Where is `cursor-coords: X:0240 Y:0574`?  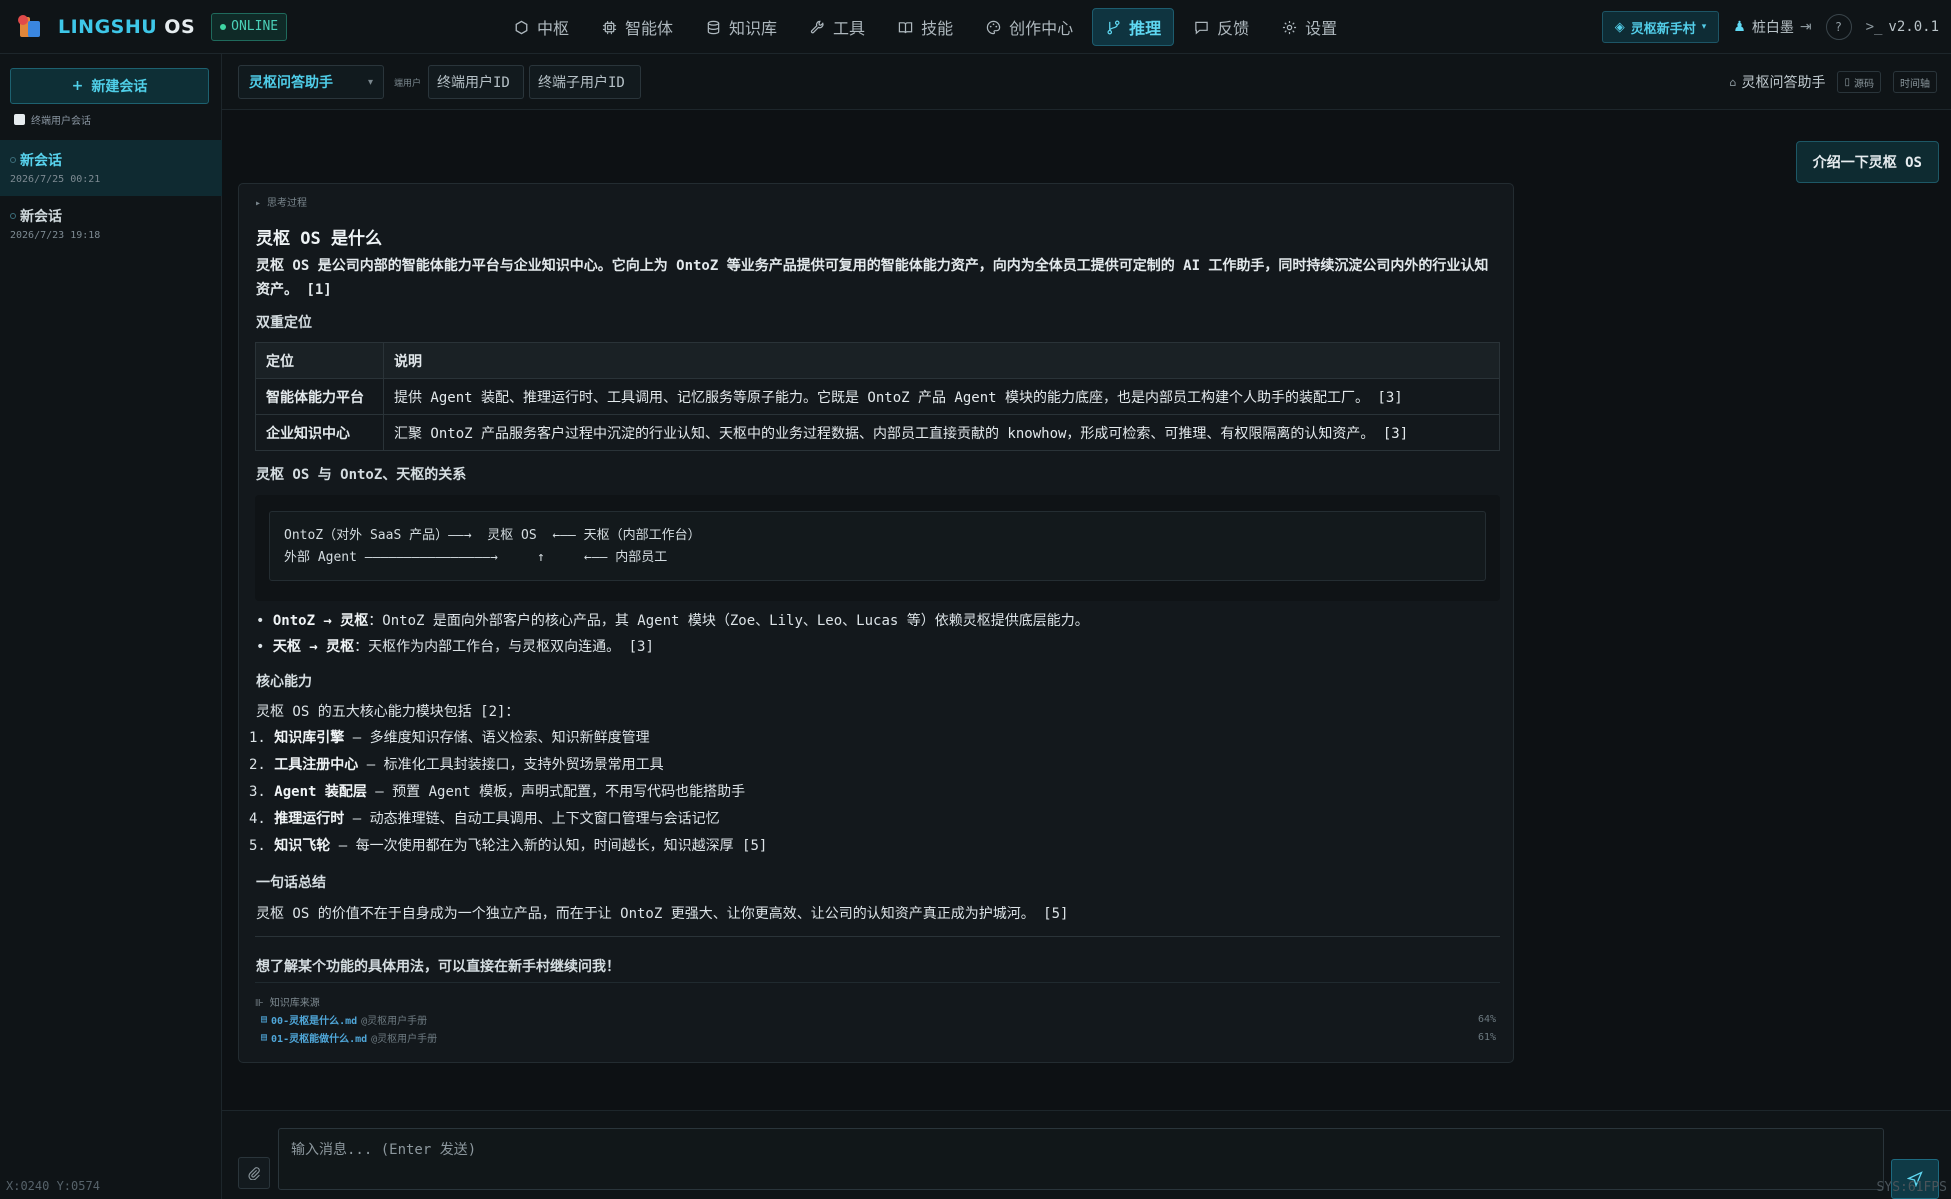 cursor-coords: X:0240 Y:0574 is located at coordinates (53, 1186).